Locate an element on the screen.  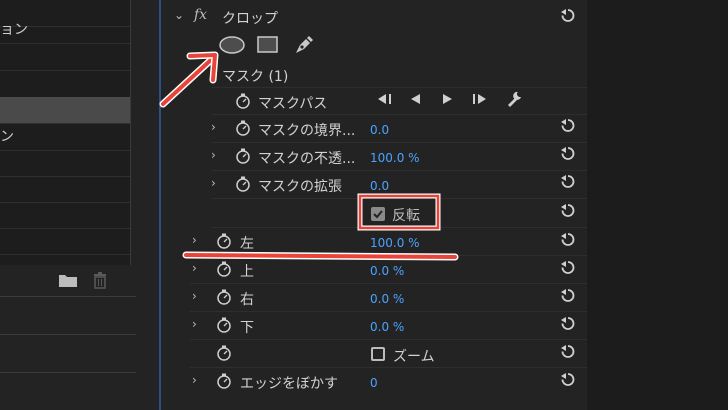
annotation-highlight-box is located at coordinates (399, 212).